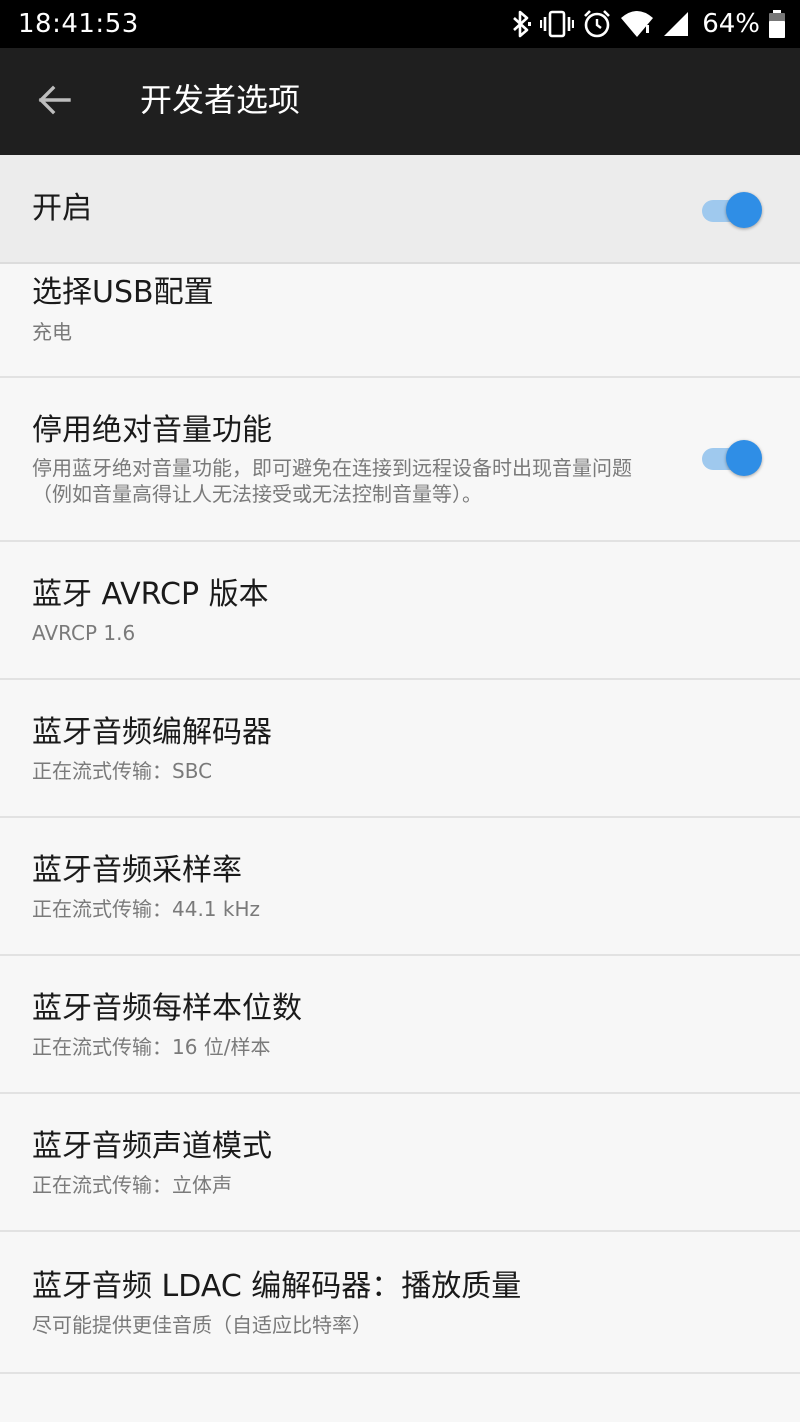  What do you see at coordinates (78, 24) in the screenshot?
I see `status-time: 18:41:53` at bounding box center [78, 24].